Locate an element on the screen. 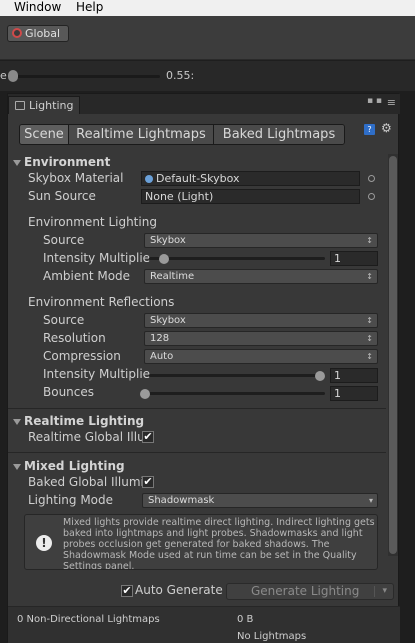  refl-intensity-slider-track is located at coordinates (237, 375).